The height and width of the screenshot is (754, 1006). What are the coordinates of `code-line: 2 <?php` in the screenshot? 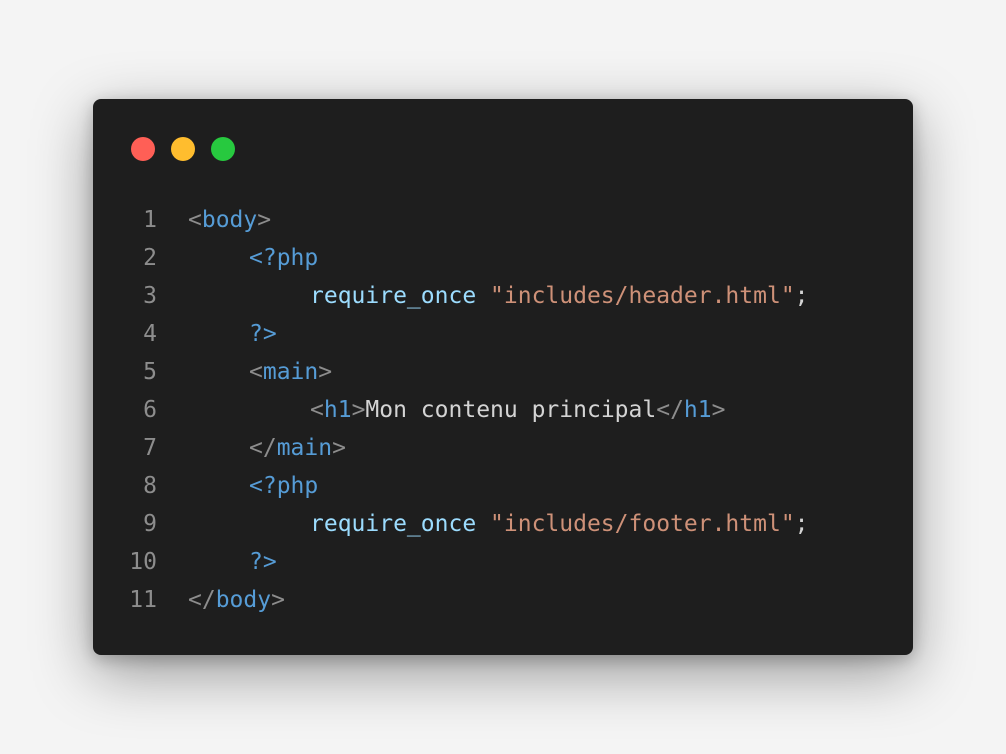 It's located at (503, 258).